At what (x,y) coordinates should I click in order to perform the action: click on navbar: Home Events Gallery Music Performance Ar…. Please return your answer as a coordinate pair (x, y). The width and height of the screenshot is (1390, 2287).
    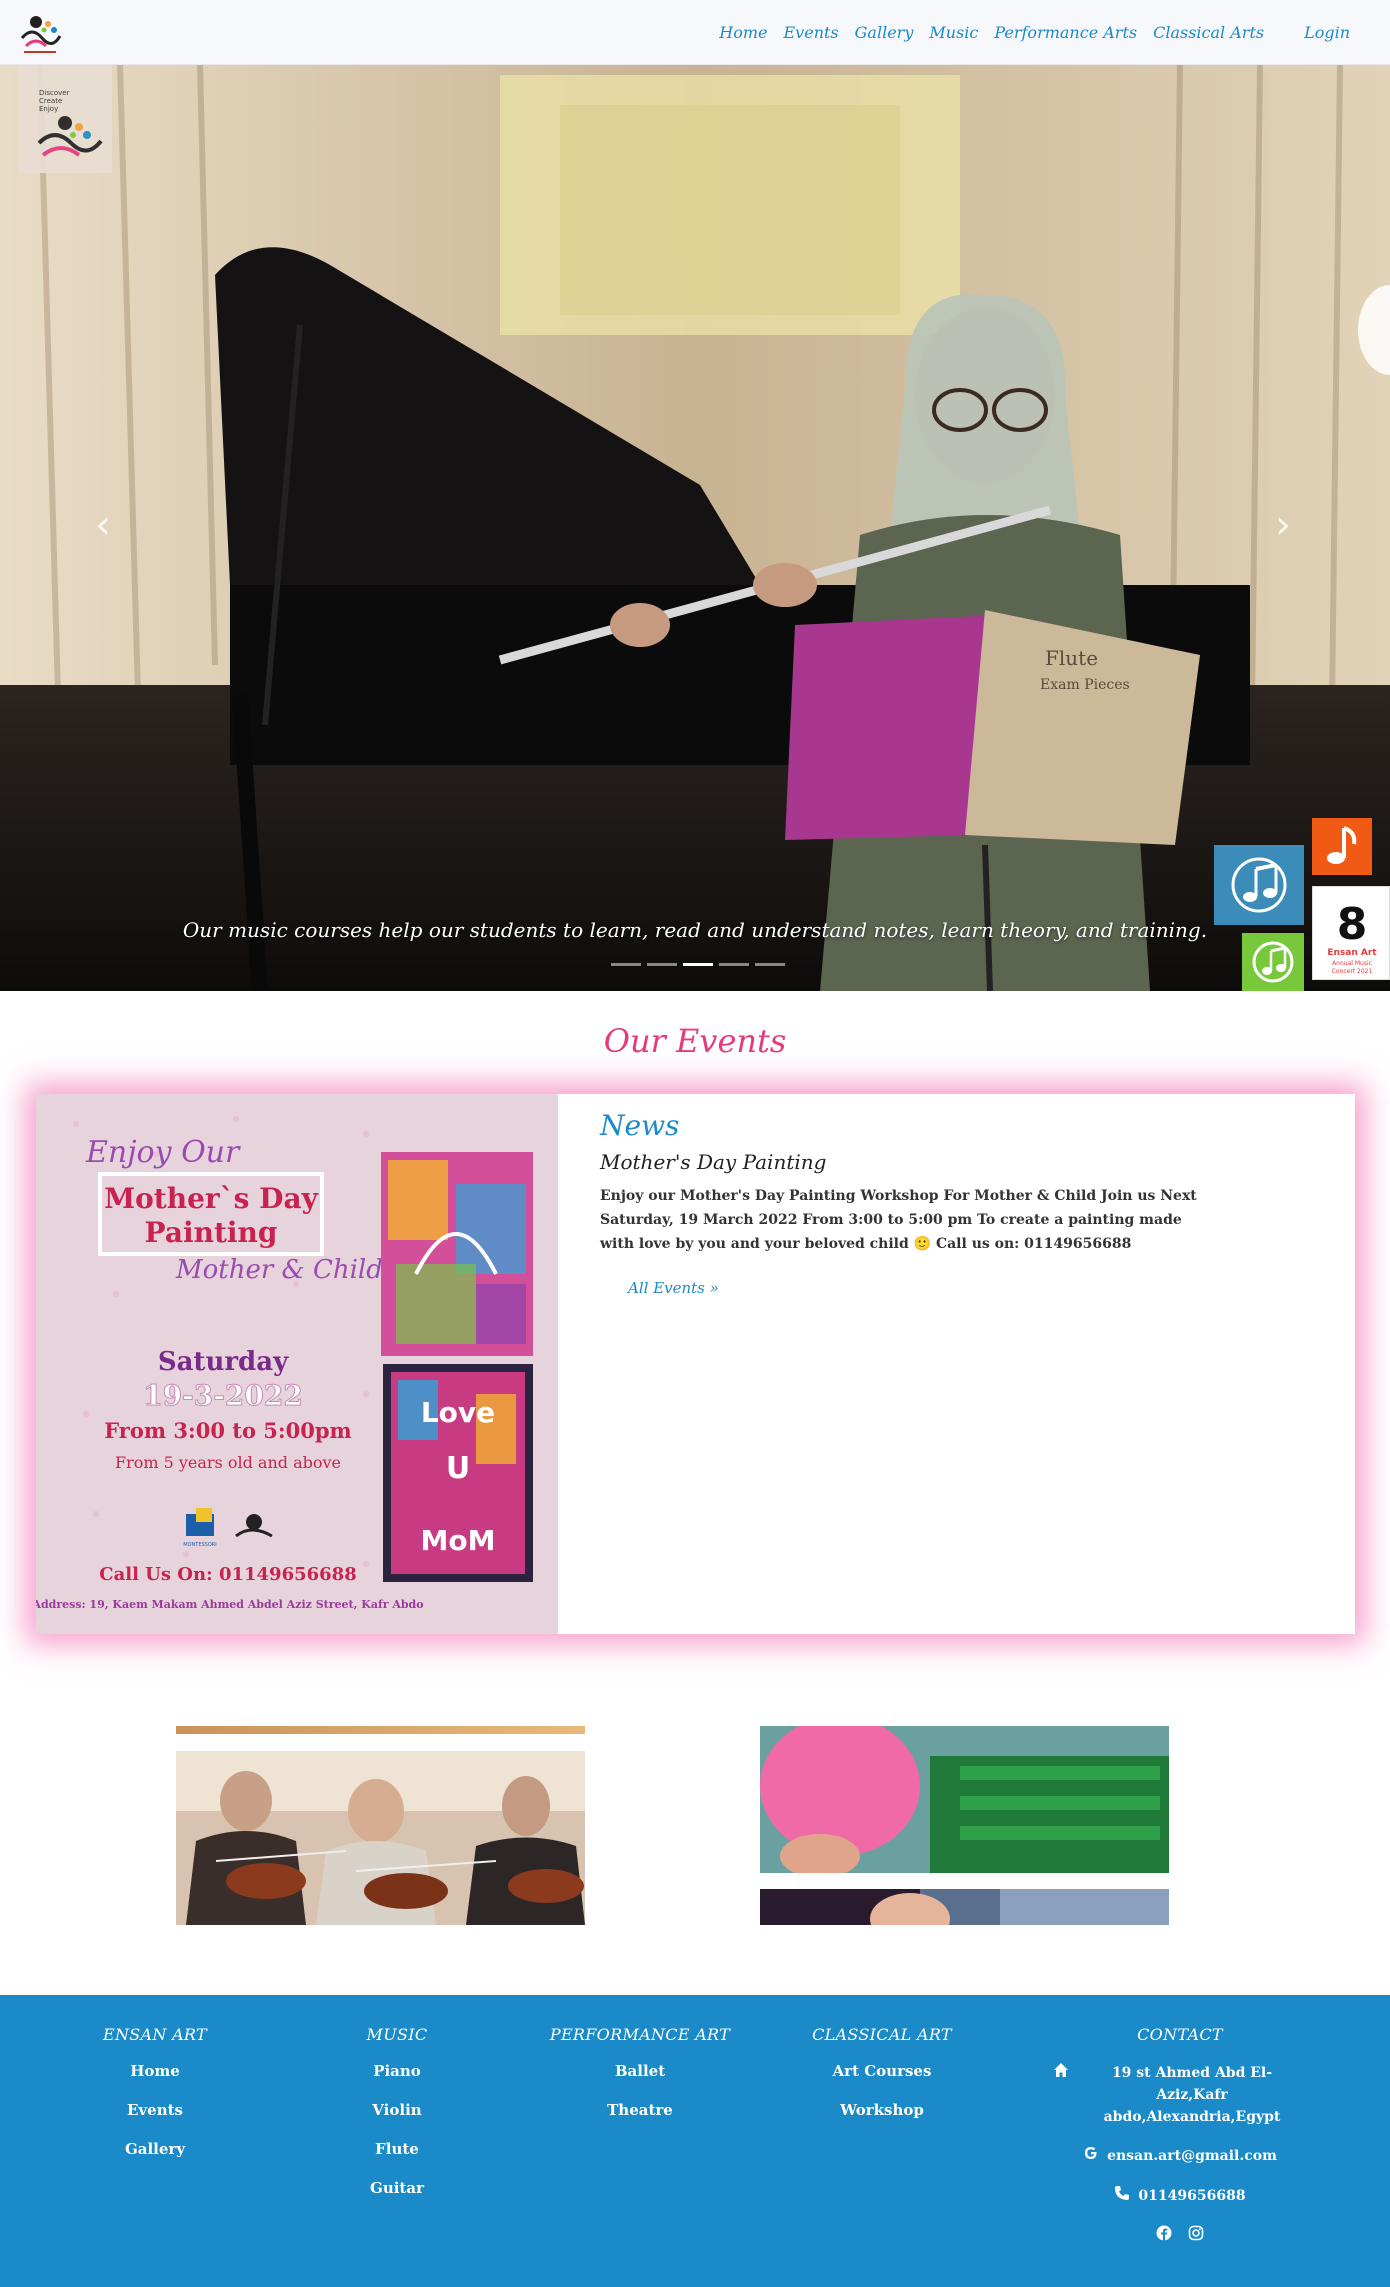
    Looking at the image, I should click on (695, 32).